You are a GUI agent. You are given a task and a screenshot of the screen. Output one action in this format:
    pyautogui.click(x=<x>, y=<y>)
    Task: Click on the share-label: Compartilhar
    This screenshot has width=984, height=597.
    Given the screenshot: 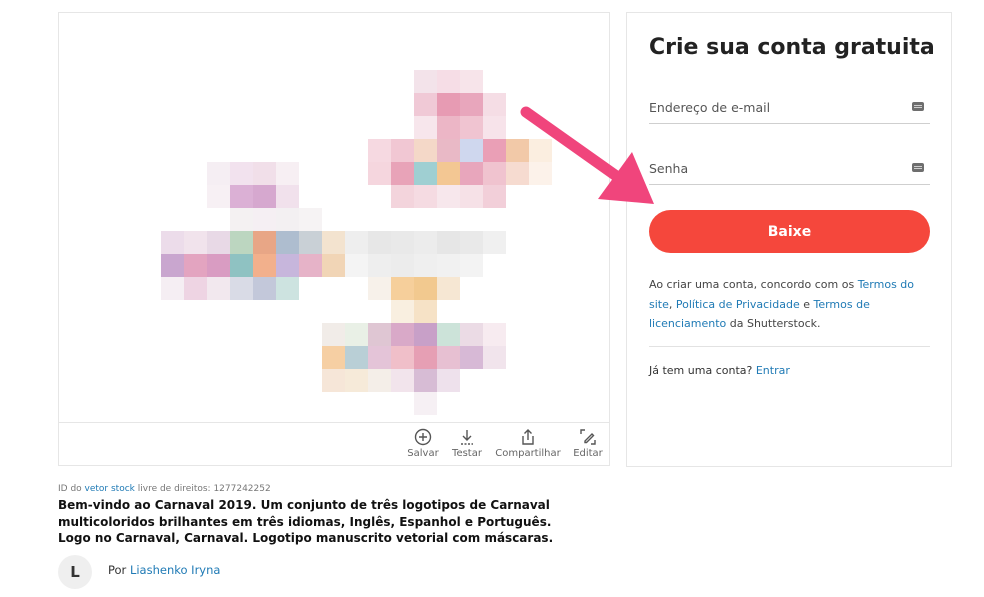 What is the action you would take?
    pyautogui.click(x=528, y=453)
    